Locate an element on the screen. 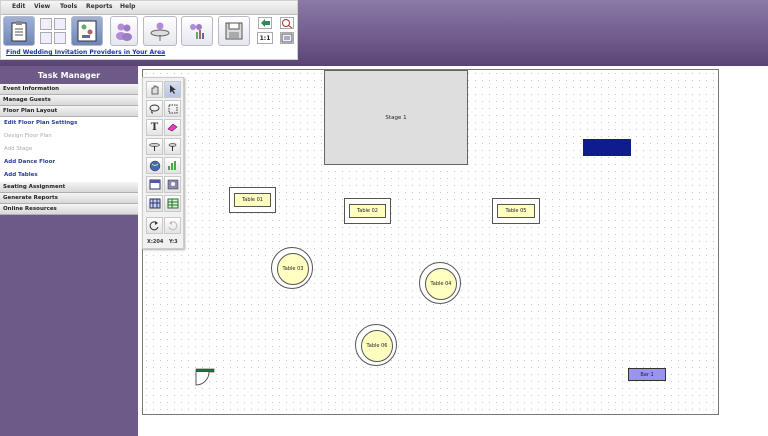  stage: Stage 1 is located at coordinates (396, 117).